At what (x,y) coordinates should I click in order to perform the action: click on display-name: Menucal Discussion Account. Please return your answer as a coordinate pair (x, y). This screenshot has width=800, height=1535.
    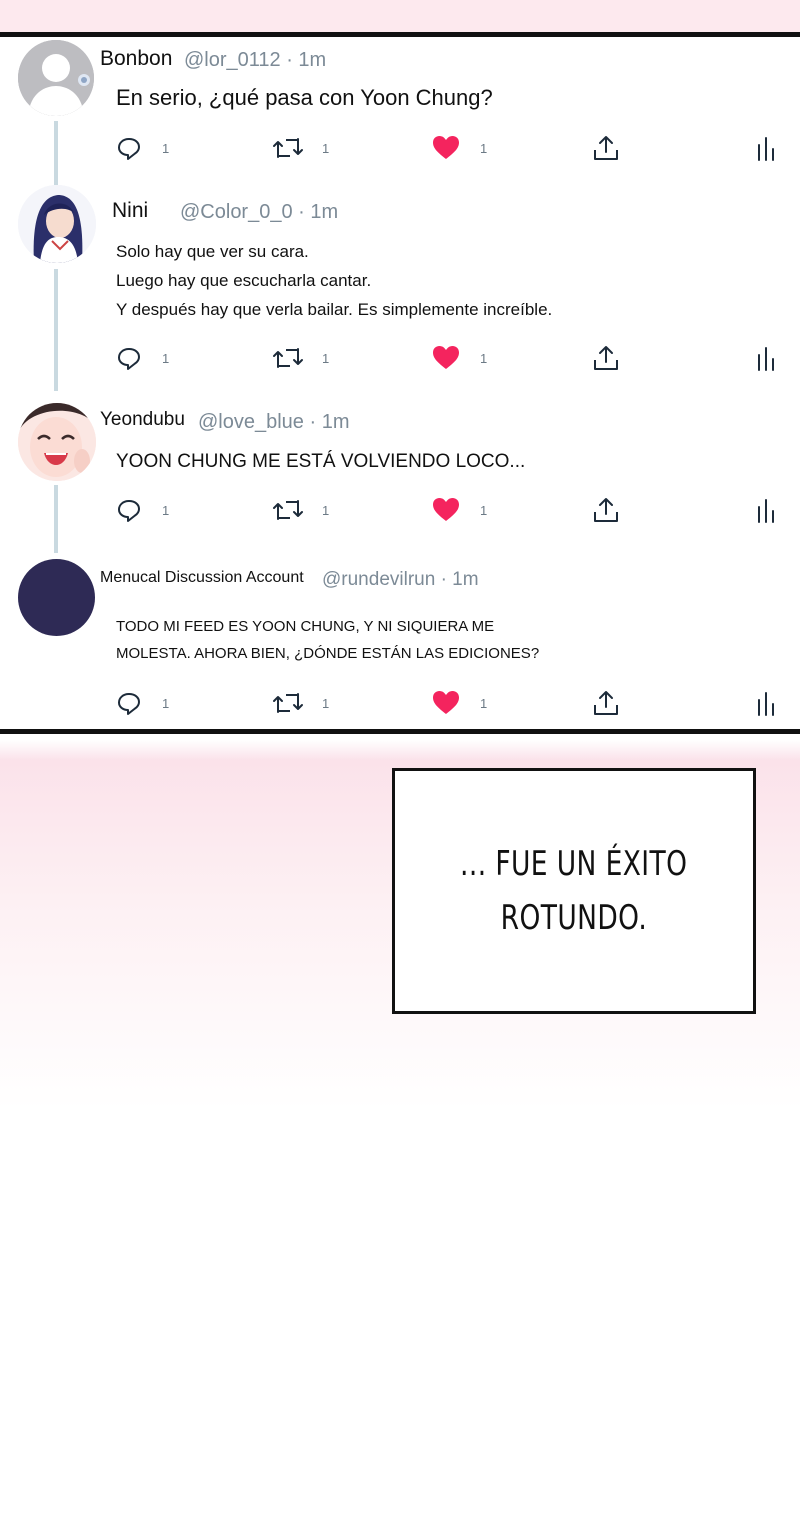
    Looking at the image, I should click on (202, 578).